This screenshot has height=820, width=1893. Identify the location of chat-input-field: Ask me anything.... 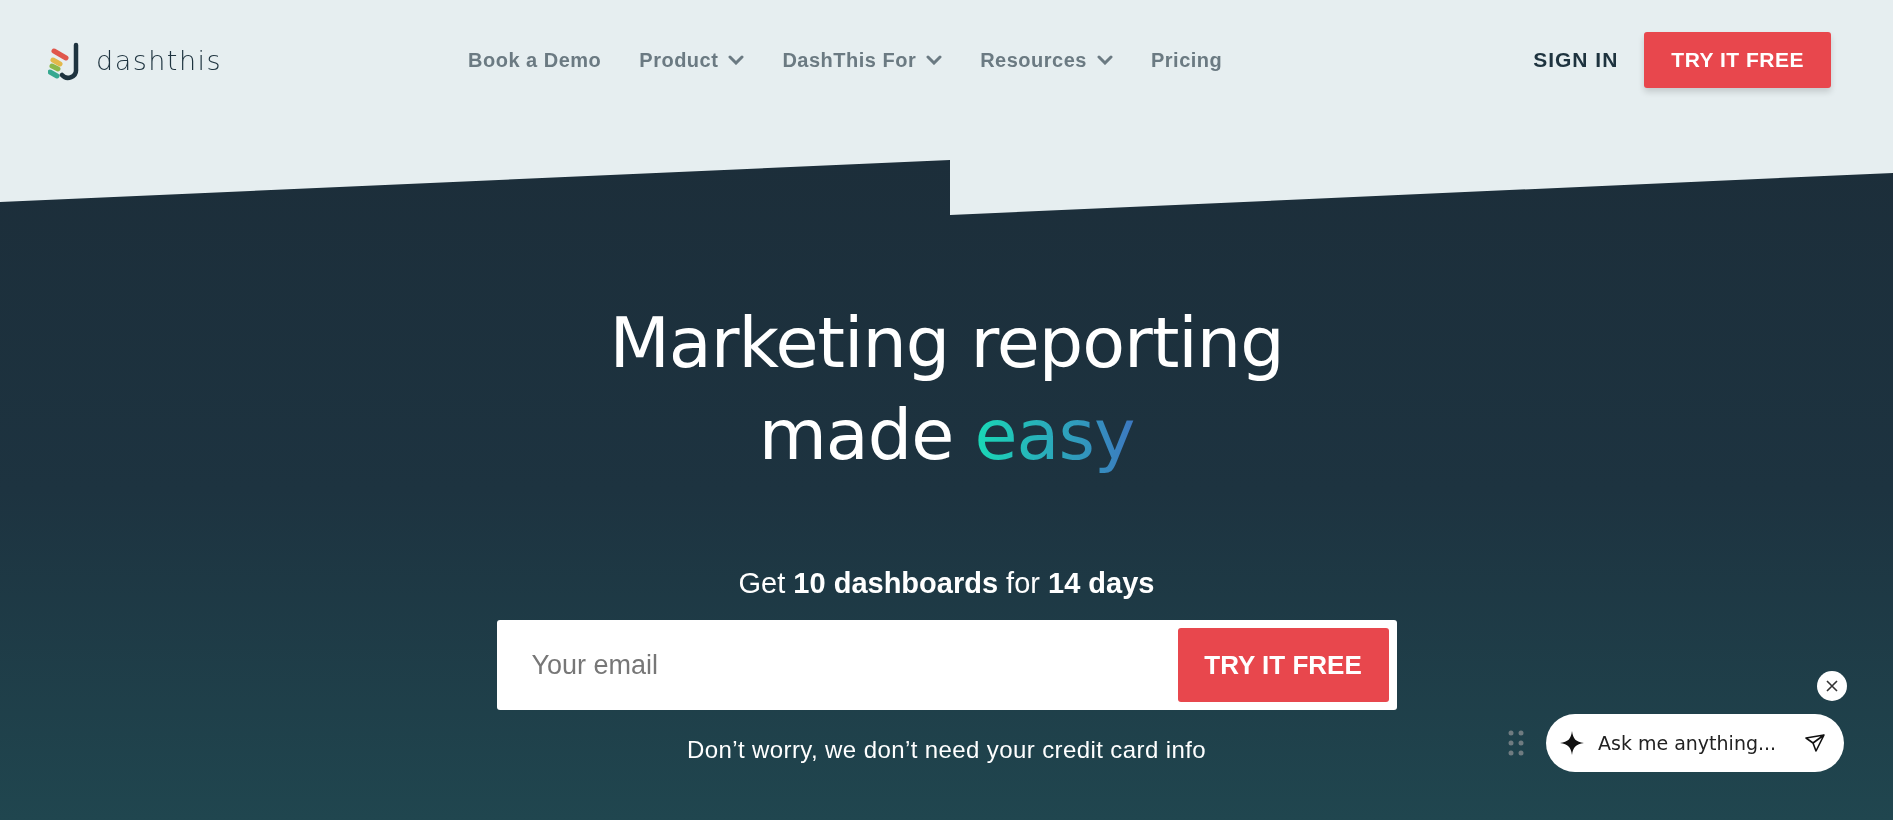
(1695, 743).